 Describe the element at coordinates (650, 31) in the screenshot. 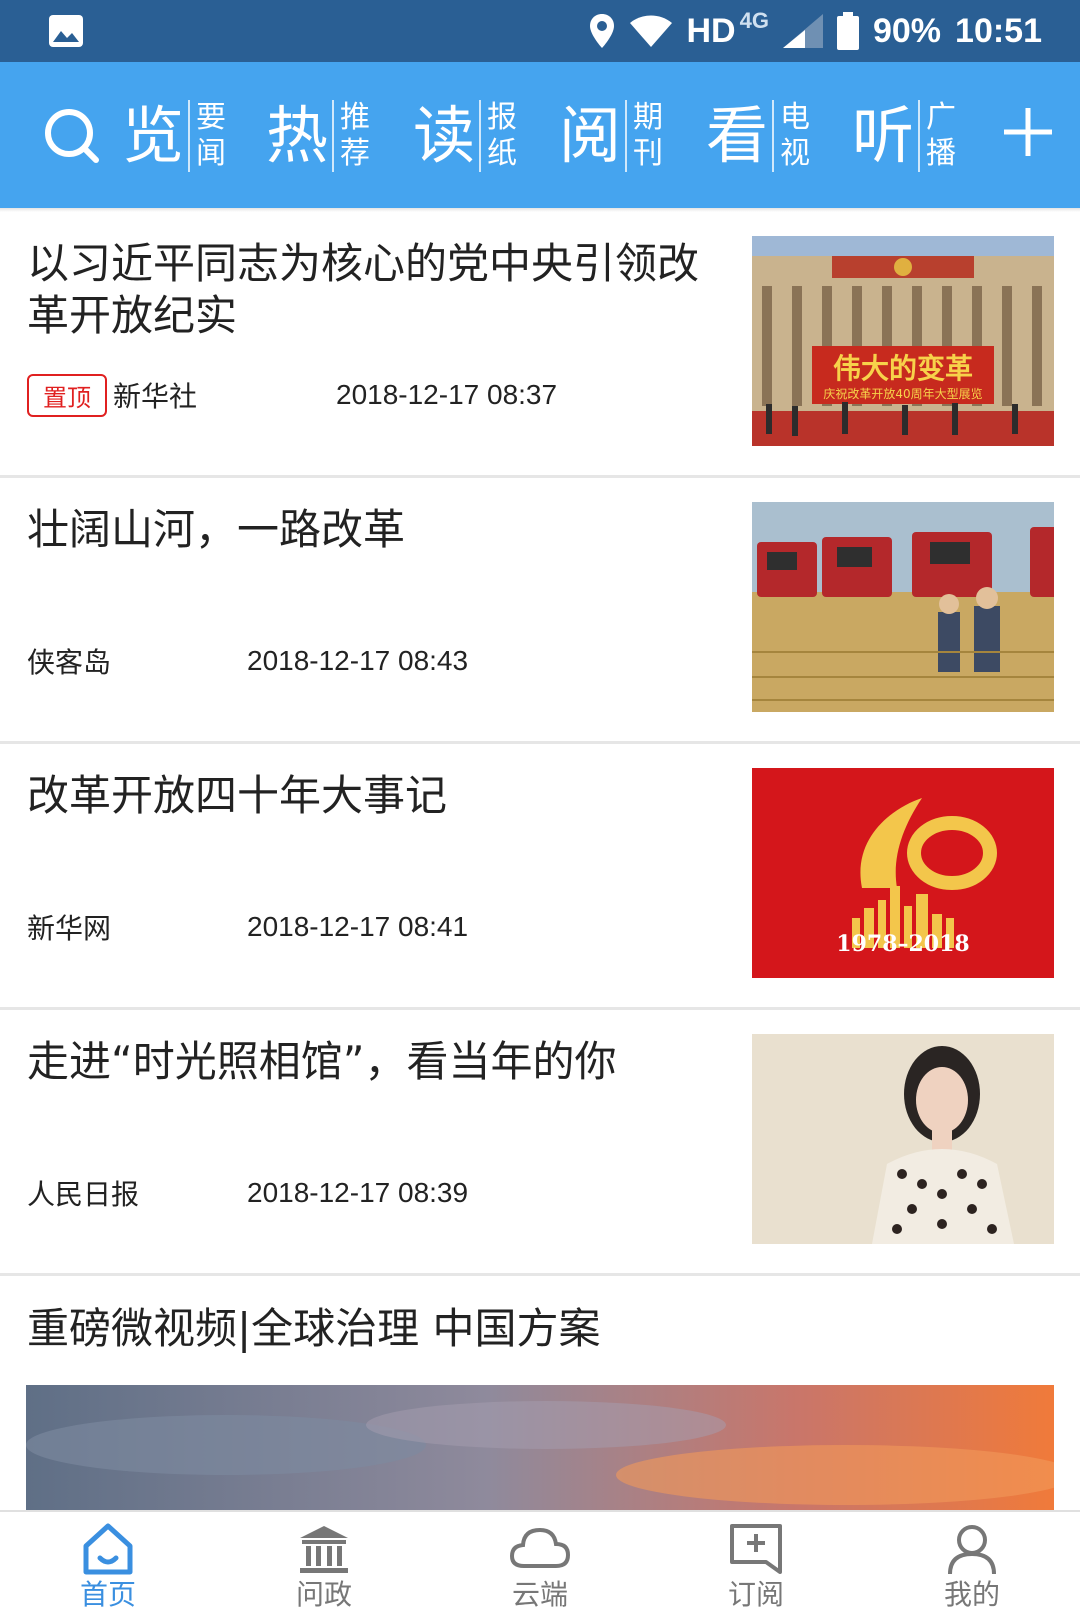

I see `wifi-icon` at that location.